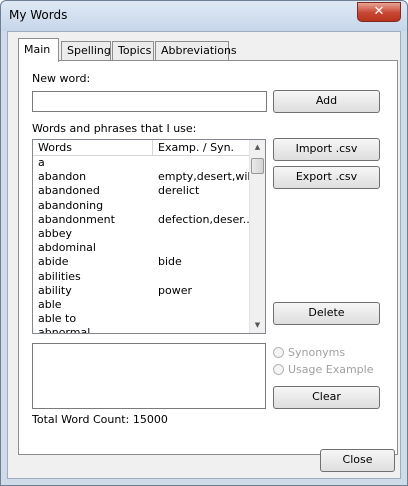  What do you see at coordinates (141, 163) in the screenshot?
I see `list-item: a` at bounding box center [141, 163].